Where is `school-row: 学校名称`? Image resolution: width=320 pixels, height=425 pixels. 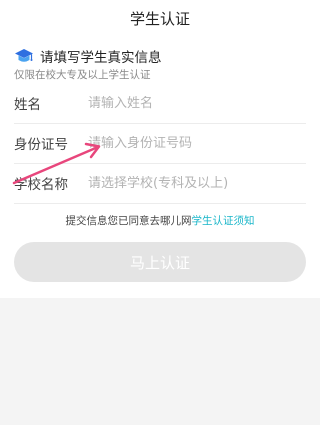
school-row: 学校名称 is located at coordinates (160, 183).